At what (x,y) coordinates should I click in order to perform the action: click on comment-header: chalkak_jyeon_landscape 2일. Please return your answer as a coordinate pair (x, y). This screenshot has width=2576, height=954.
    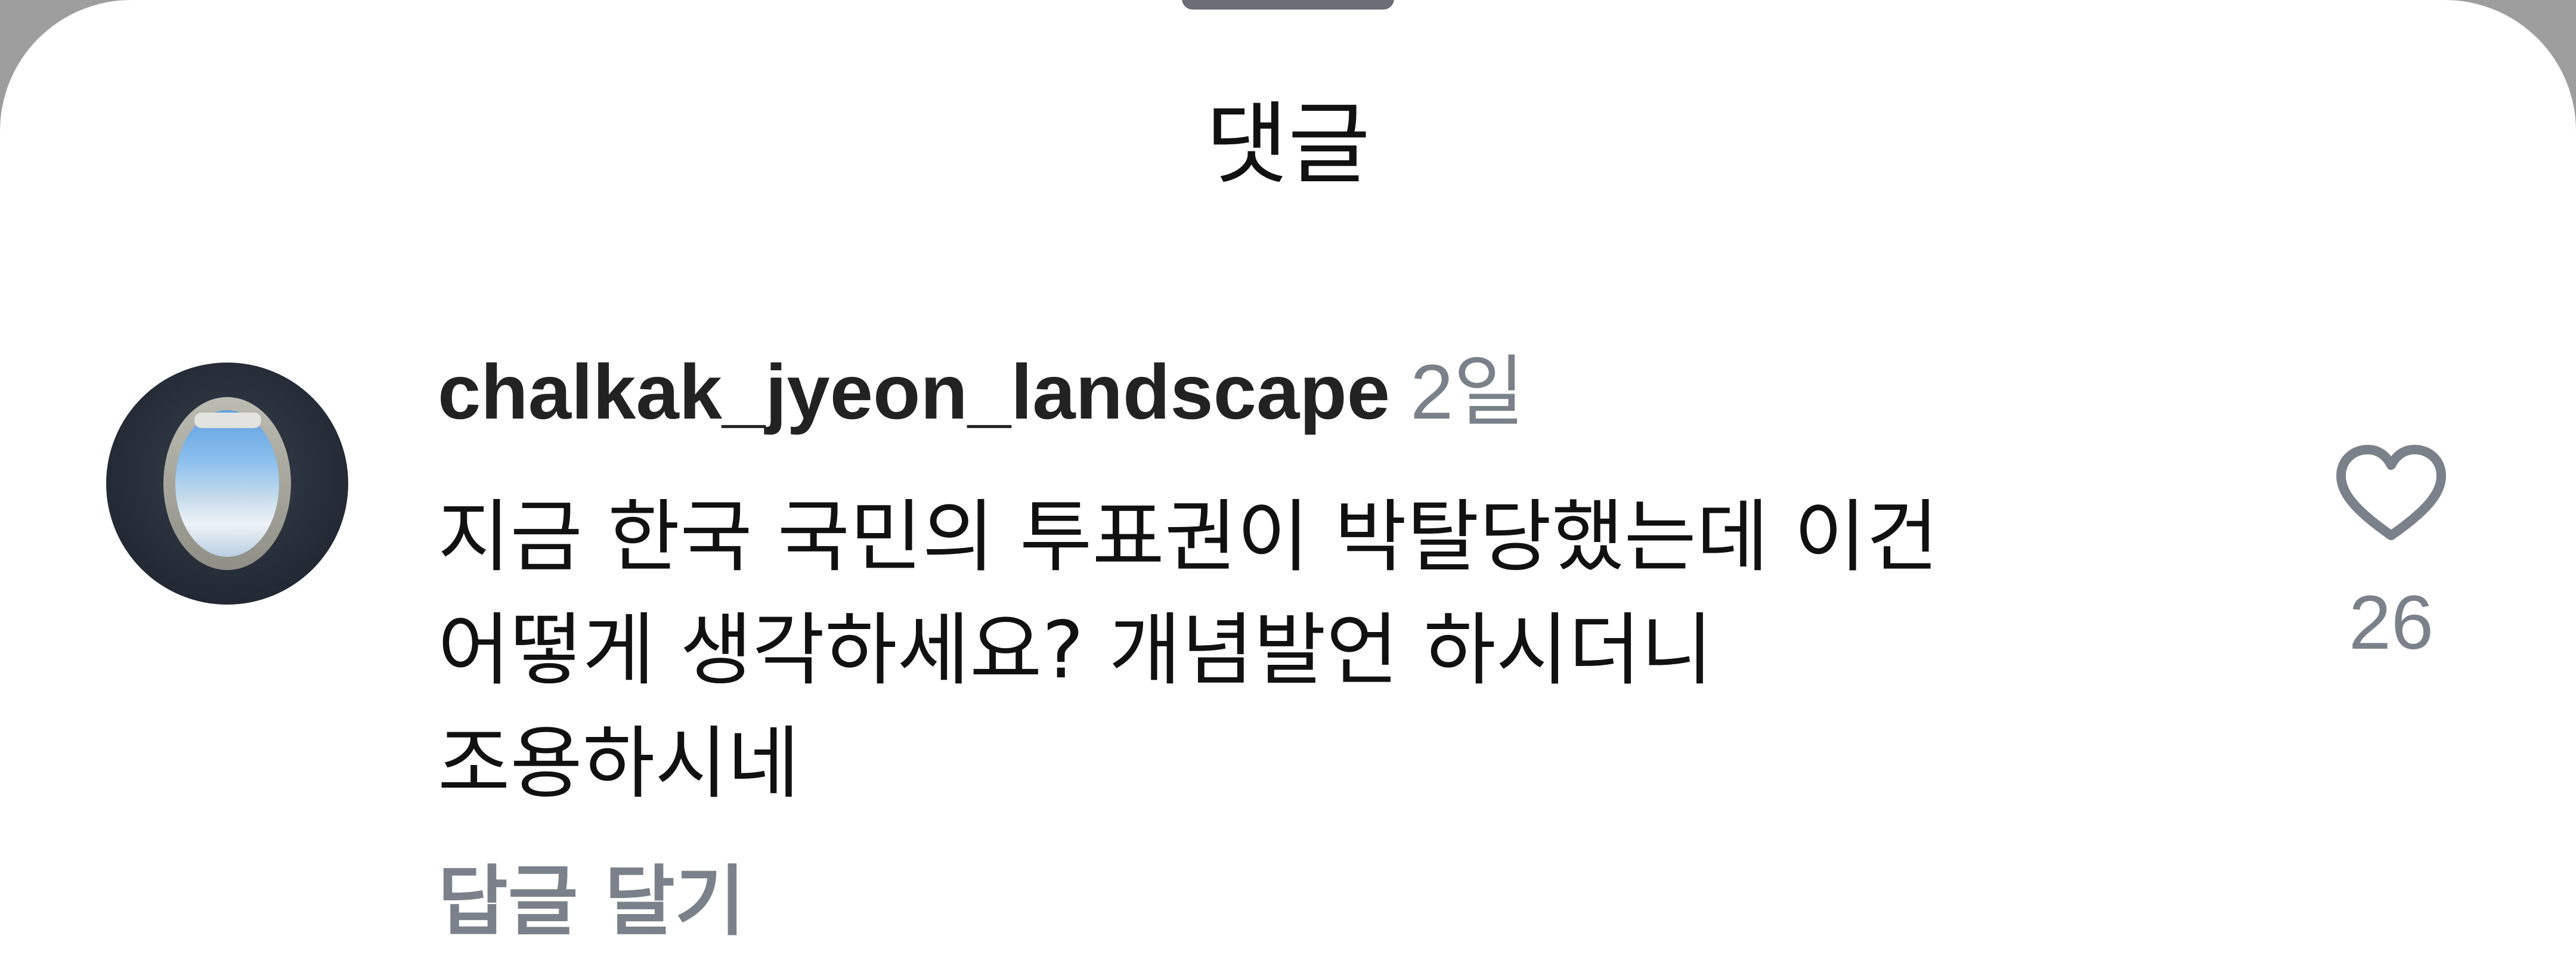
    Looking at the image, I should click on (982, 391).